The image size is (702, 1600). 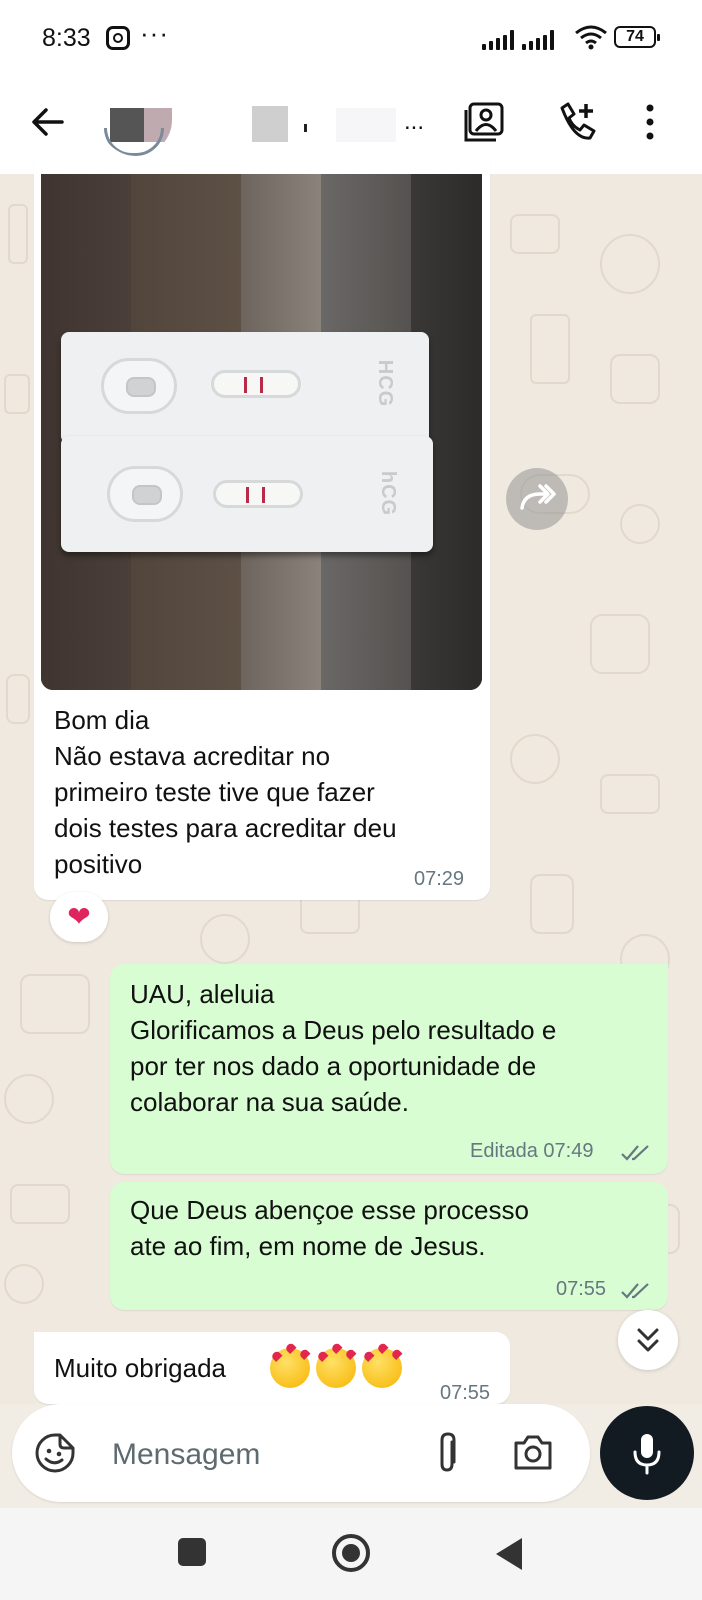 I want to click on mic-icon, so click(x=647, y=1454).